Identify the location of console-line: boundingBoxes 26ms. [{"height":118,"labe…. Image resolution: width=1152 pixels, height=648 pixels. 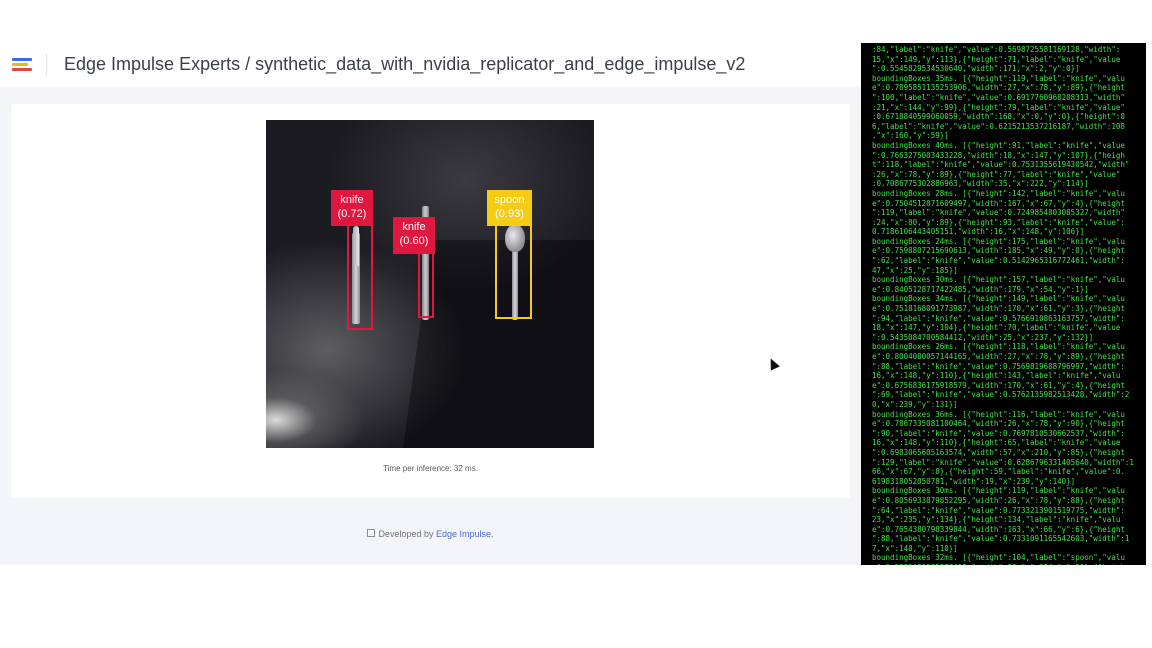
(998, 347).